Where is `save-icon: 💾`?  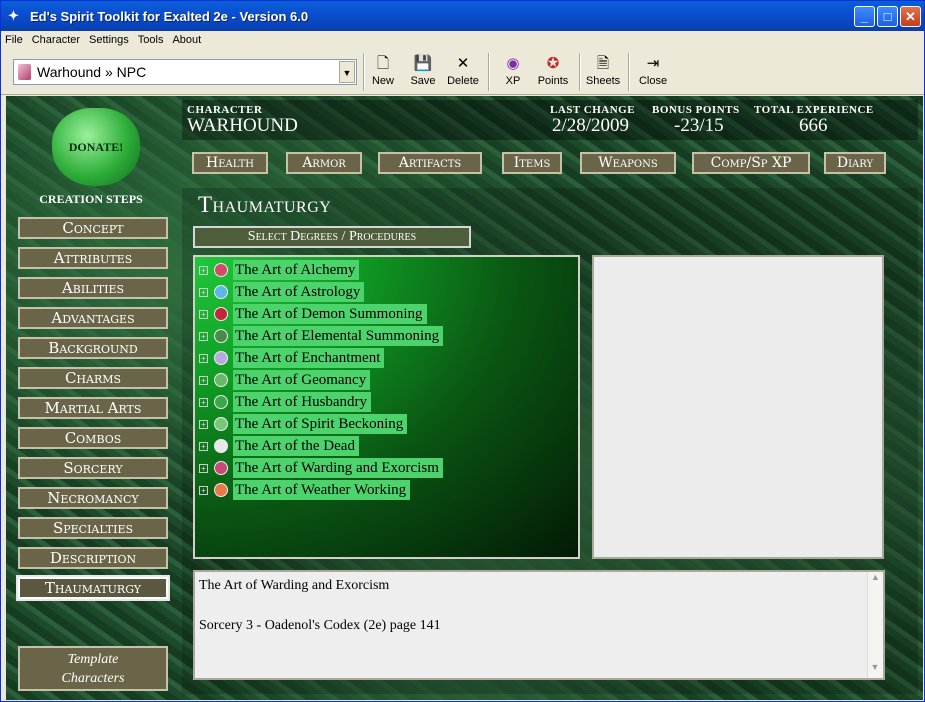 save-icon: 💾 is located at coordinates (423, 63).